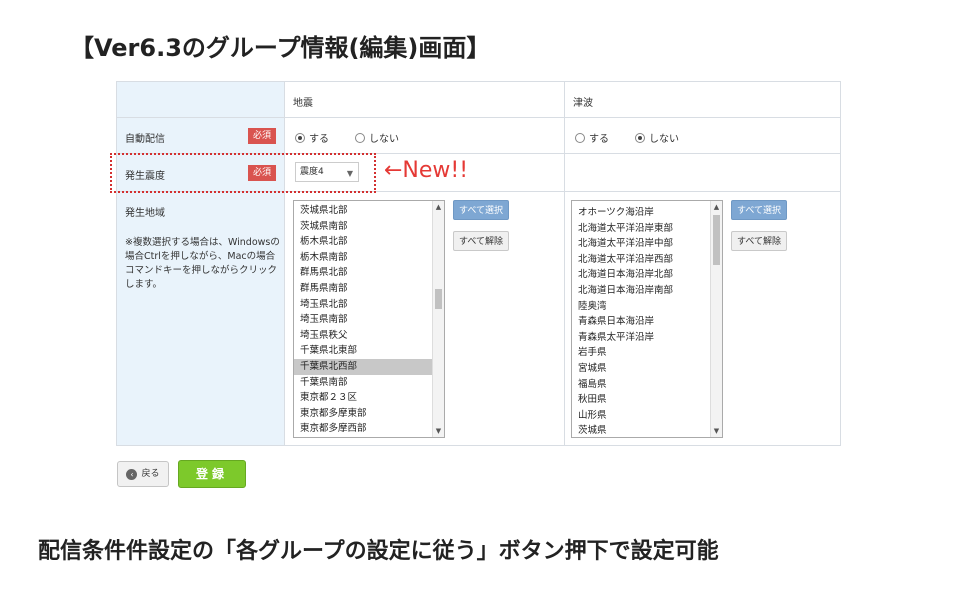 This screenshot has width=960, height=607. I want to click on earthquake-clear-all-button: すべて解除, so click(481, 241).